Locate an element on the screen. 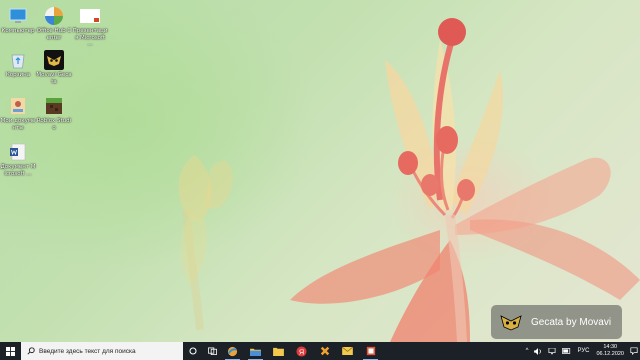 The height and width of the screenshot is (360, 640). desktop-icon-my-documents: Мои документы is located at coordinates (18, 113).